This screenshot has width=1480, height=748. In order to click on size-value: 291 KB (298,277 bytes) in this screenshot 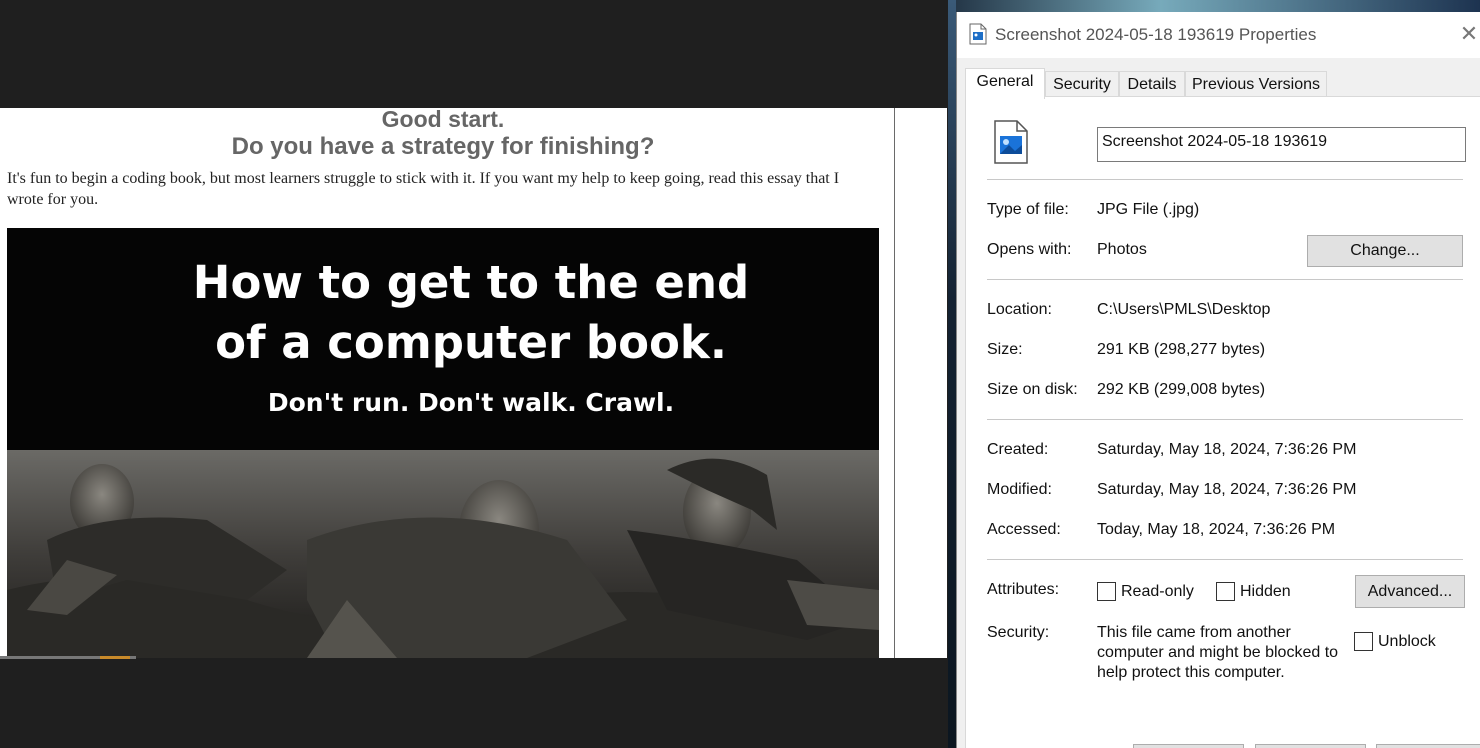, I will do `click(1181, 349)`.